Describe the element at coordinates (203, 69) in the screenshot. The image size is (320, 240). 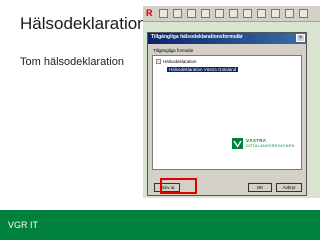
I see `tree-child-selected: Hälsodeklaration Västra Götaland` at that location.